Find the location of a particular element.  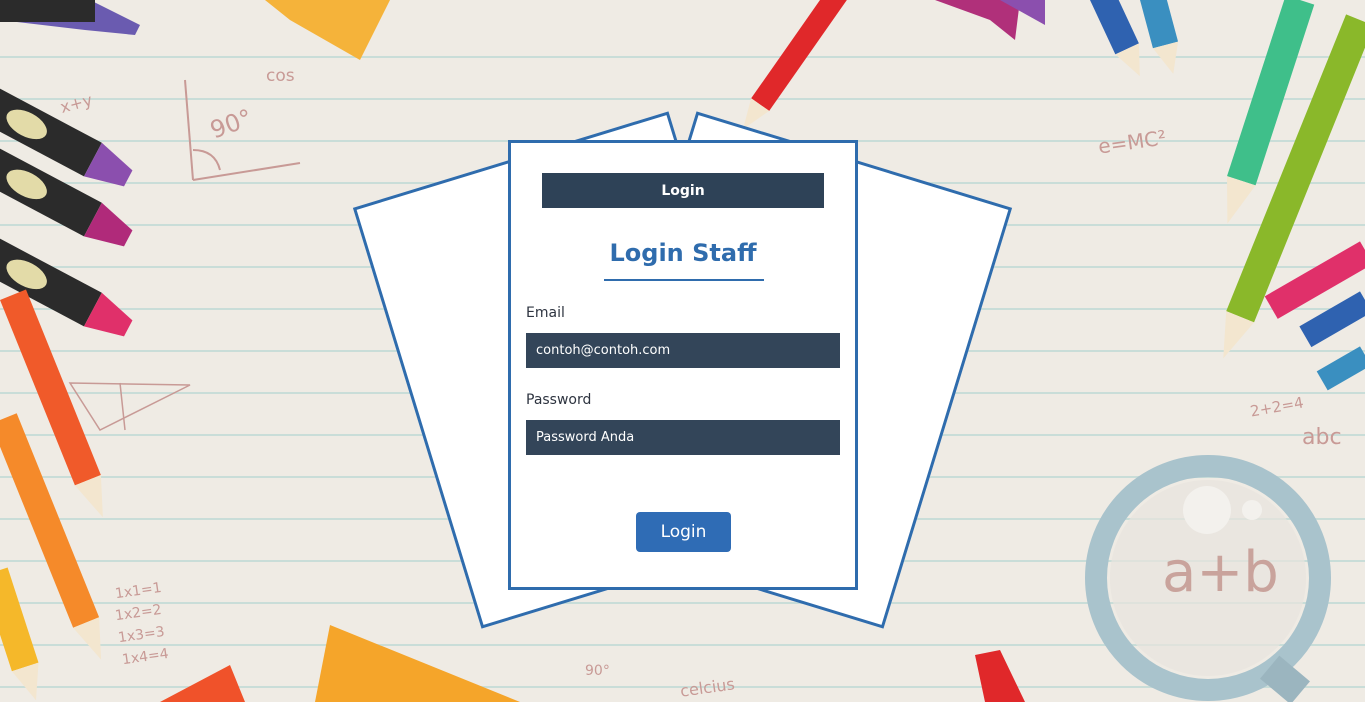

triangle-icon is located at coordinates (202, 683).